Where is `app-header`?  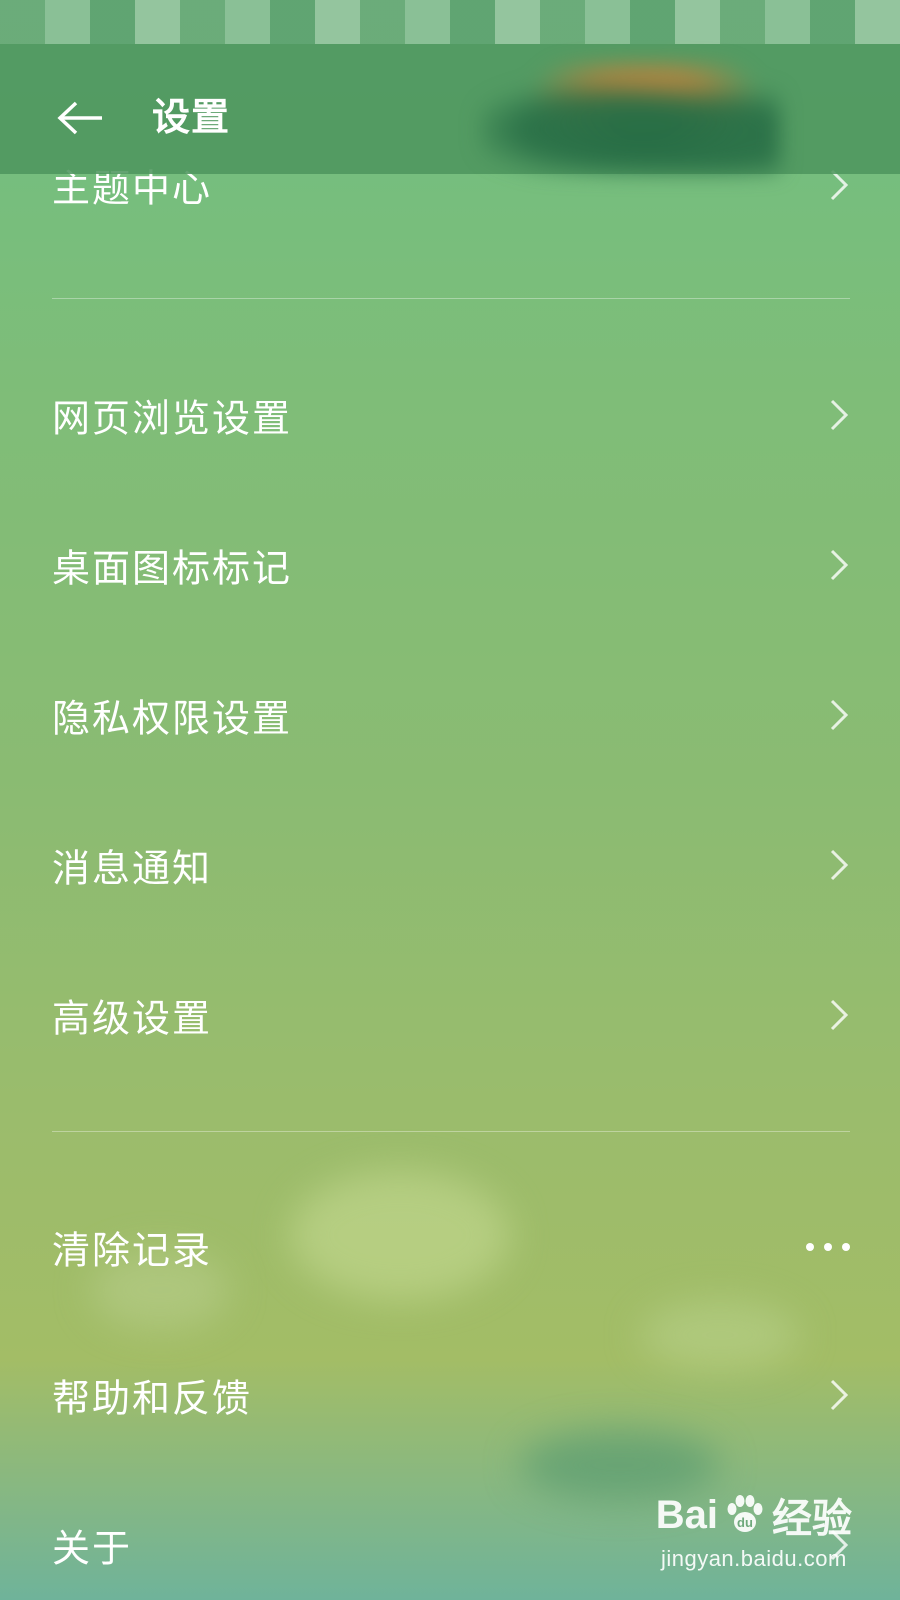
app-header is located at coordinates (450, 109).